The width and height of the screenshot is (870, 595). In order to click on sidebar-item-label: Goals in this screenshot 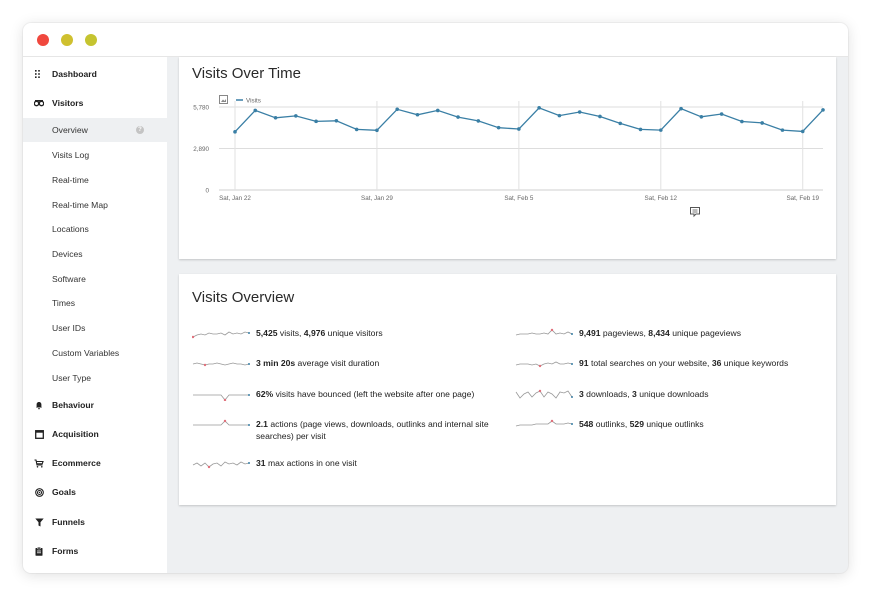, I will do `click(64, 492)`.